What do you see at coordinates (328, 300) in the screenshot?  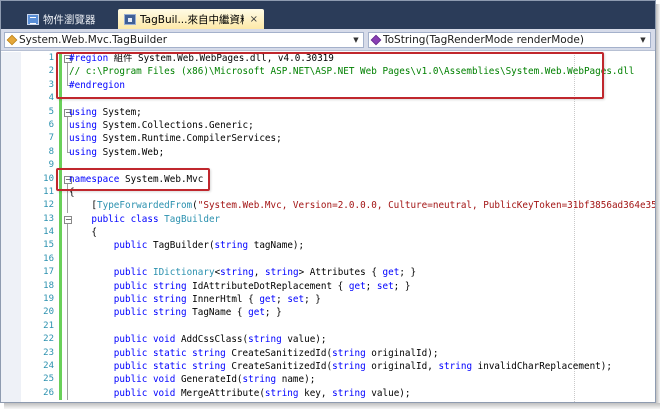 I see `code-line: 19 public string InnerHtml { get; set; }` at bounding box center [328, 300].